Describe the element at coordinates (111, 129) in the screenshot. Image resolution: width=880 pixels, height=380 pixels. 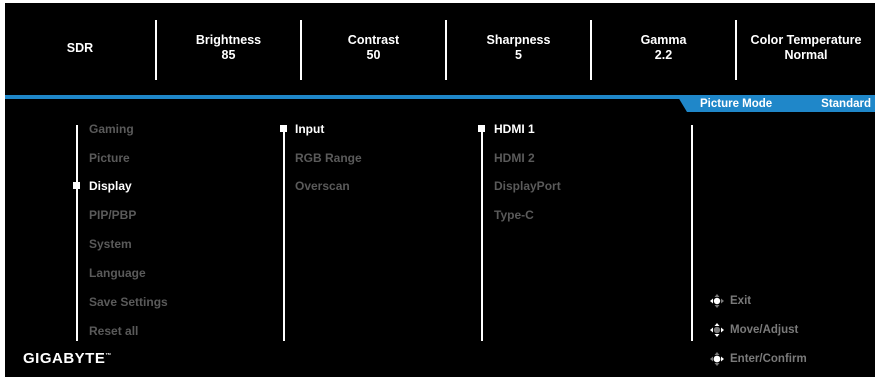
I see `menu-item-gaming: Gaming` at that location.